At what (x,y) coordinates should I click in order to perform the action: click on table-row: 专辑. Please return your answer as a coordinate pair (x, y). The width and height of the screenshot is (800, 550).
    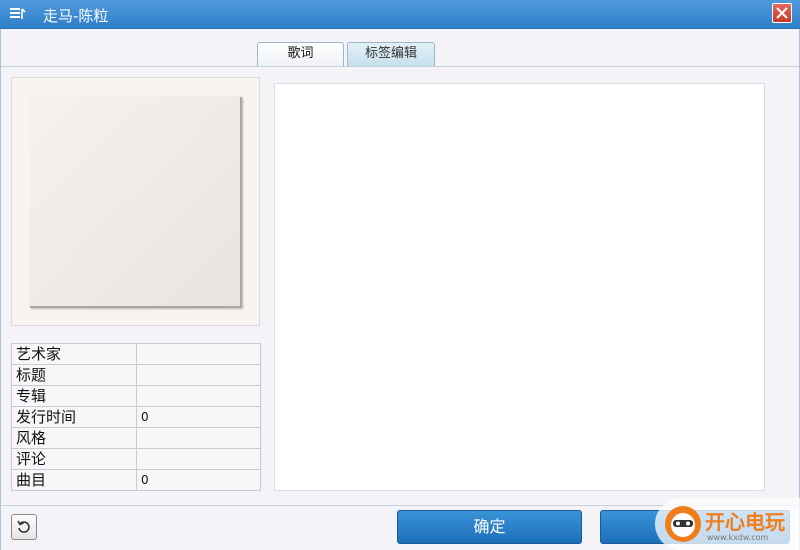
    Looking at the image, I should click on (136, 396).